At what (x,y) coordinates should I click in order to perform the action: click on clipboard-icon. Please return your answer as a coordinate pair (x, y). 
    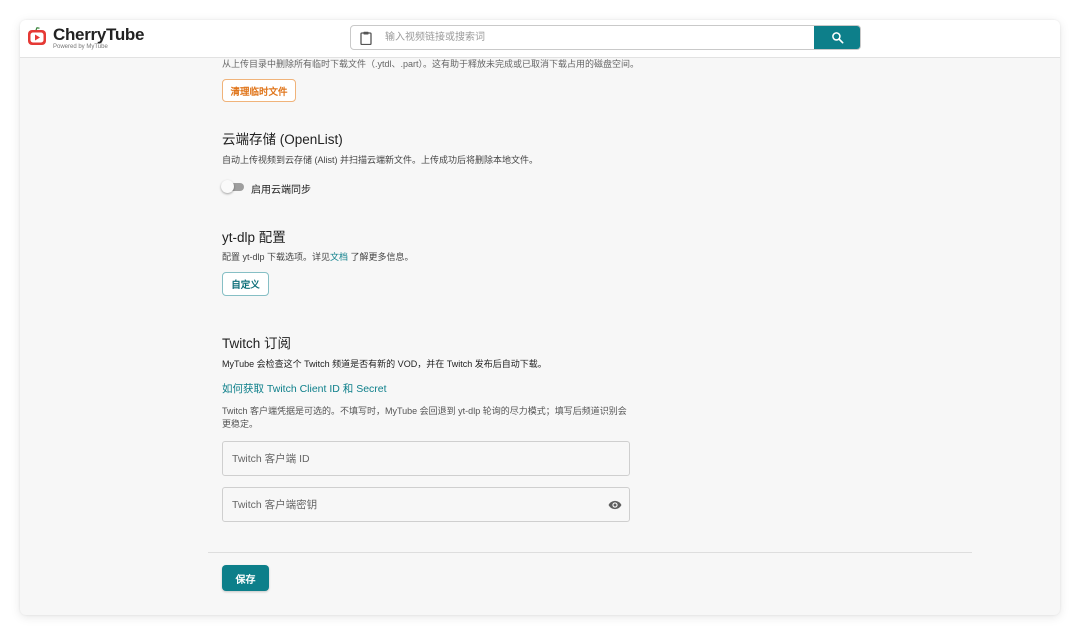
    Looking at the image, I should click on (366, 37).